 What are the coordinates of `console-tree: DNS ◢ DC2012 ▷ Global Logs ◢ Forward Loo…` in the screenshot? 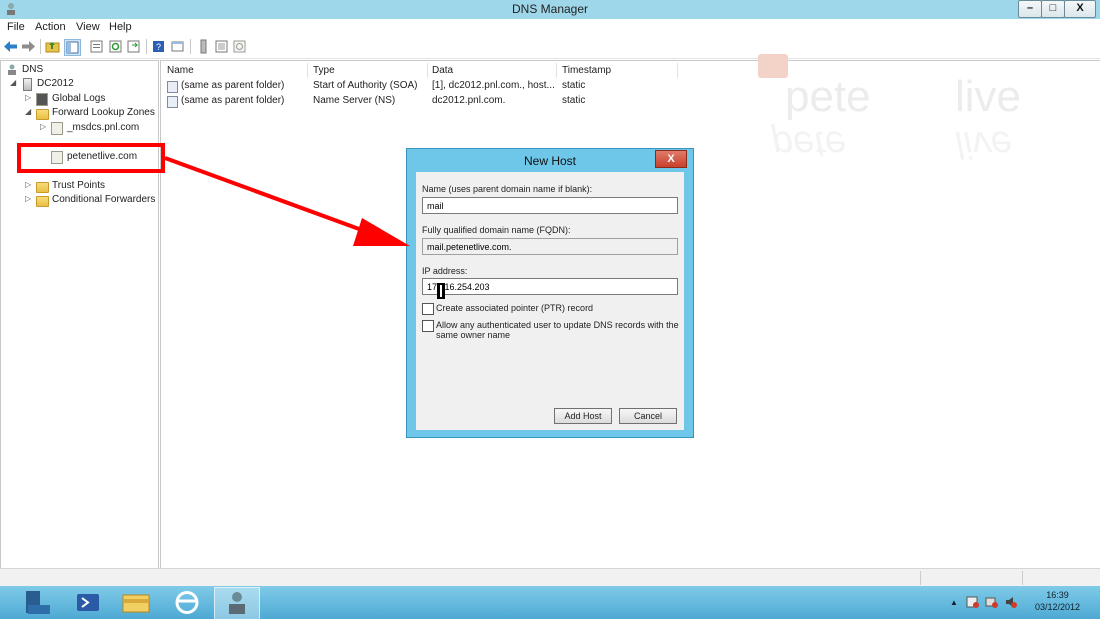 It's located at (79, 314).